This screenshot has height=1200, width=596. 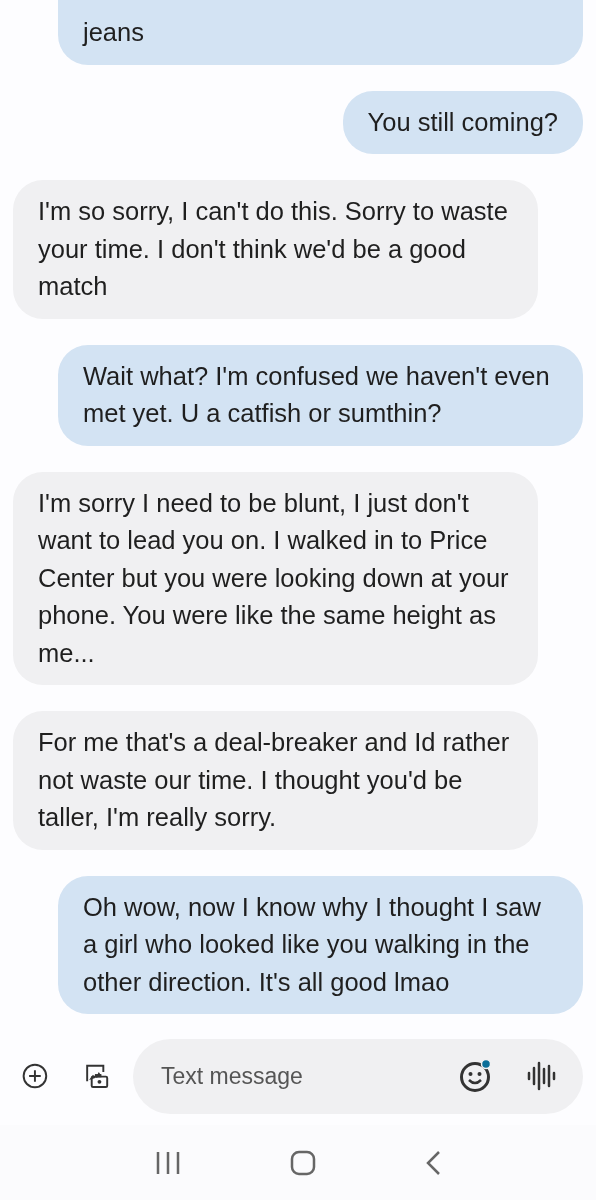 What do you see at coordinates (320, 395) in the screenshot?
I see `sent-message: Wait what? I'm confused we haven't even met yet. U a catfish or sumthin?` at bounding box center [320, 395].